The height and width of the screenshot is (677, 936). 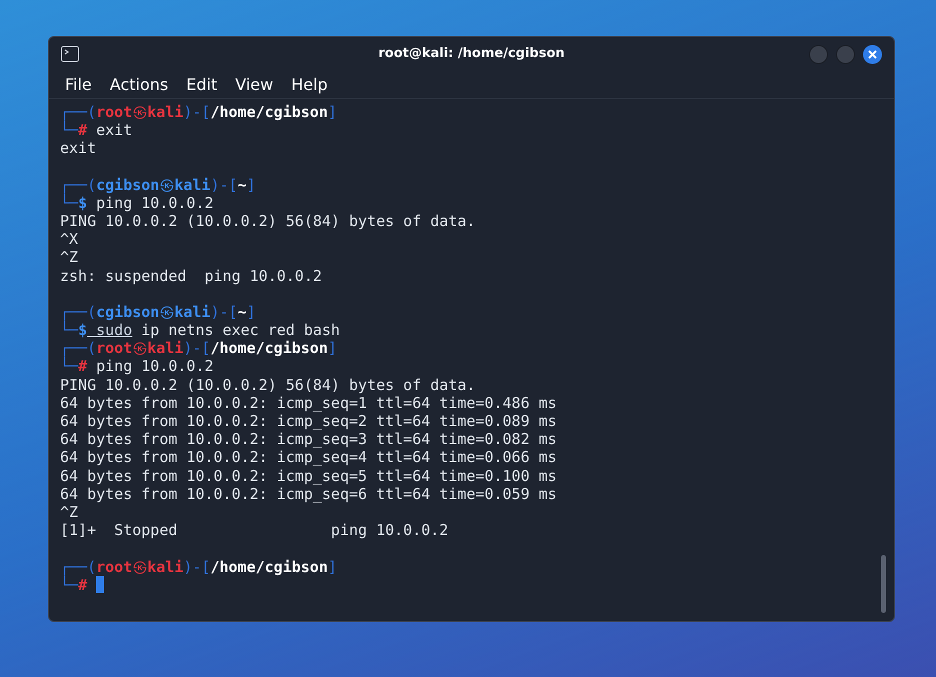 I want to click on output-line: [1]+ Stopped ping 10.0.0.2, so click(x=254, y=531).